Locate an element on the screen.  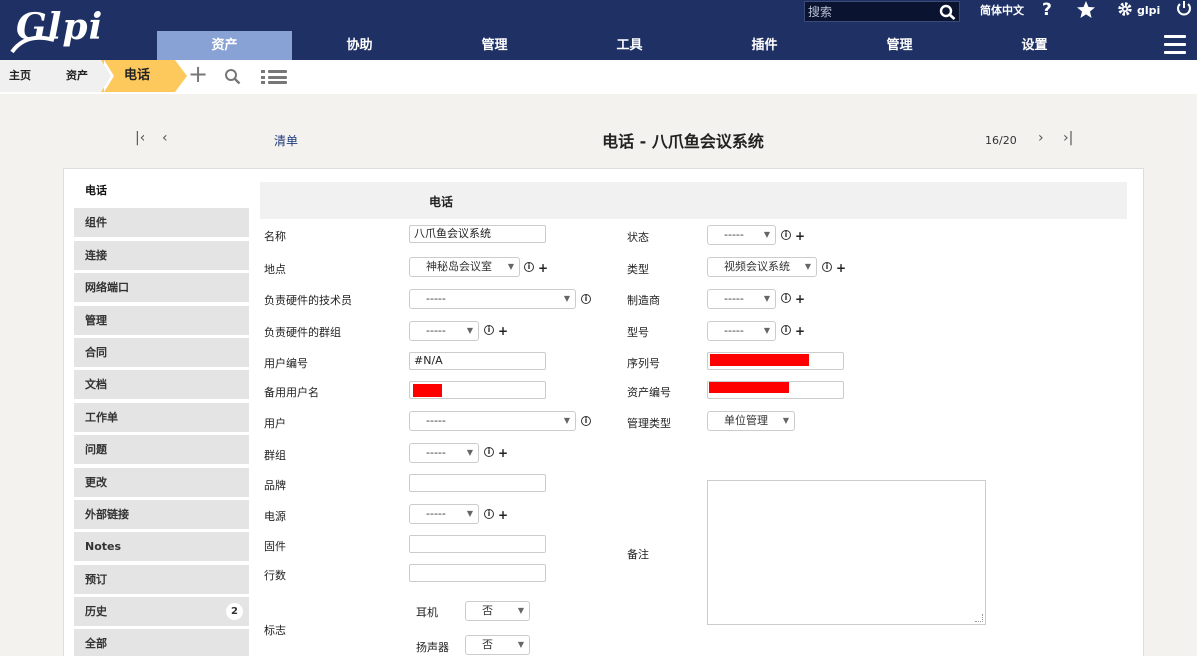
logout-icon is located at coordinates (1184, 8).